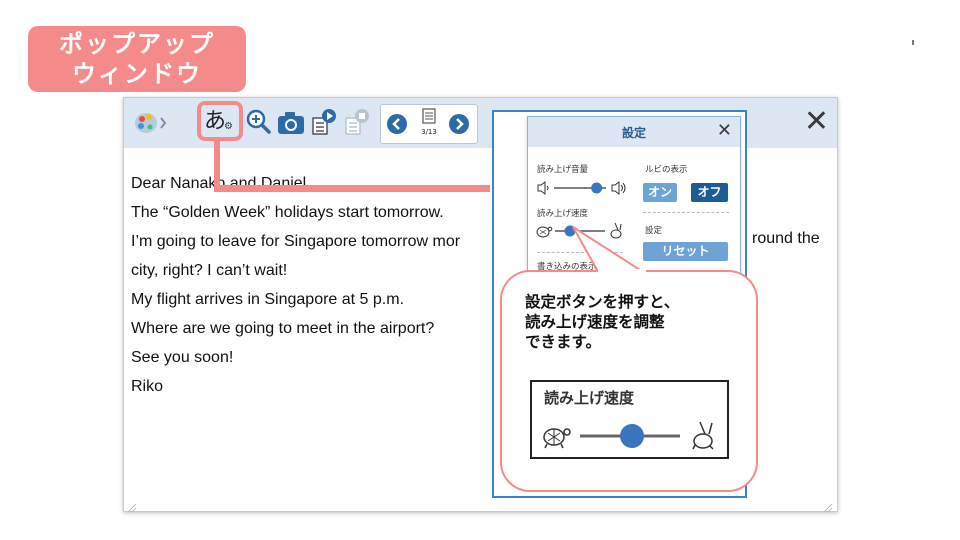 This screenshot has height=540, width=960. Describe the element at coordinates (828, 507) in the screenshot. I see `resize-grip-right-icon` at that location.